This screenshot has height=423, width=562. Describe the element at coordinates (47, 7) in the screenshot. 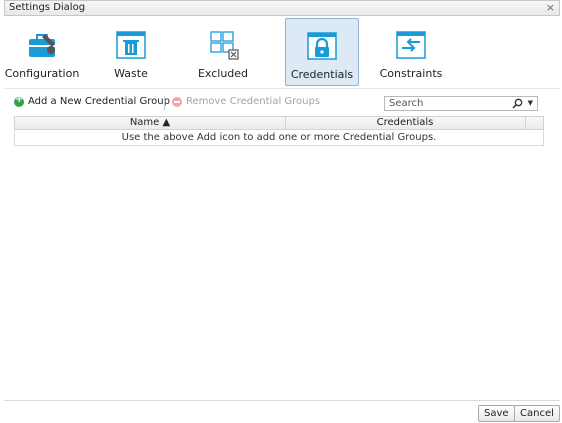

I see `dialog-title: Settings Dialog` at that location.